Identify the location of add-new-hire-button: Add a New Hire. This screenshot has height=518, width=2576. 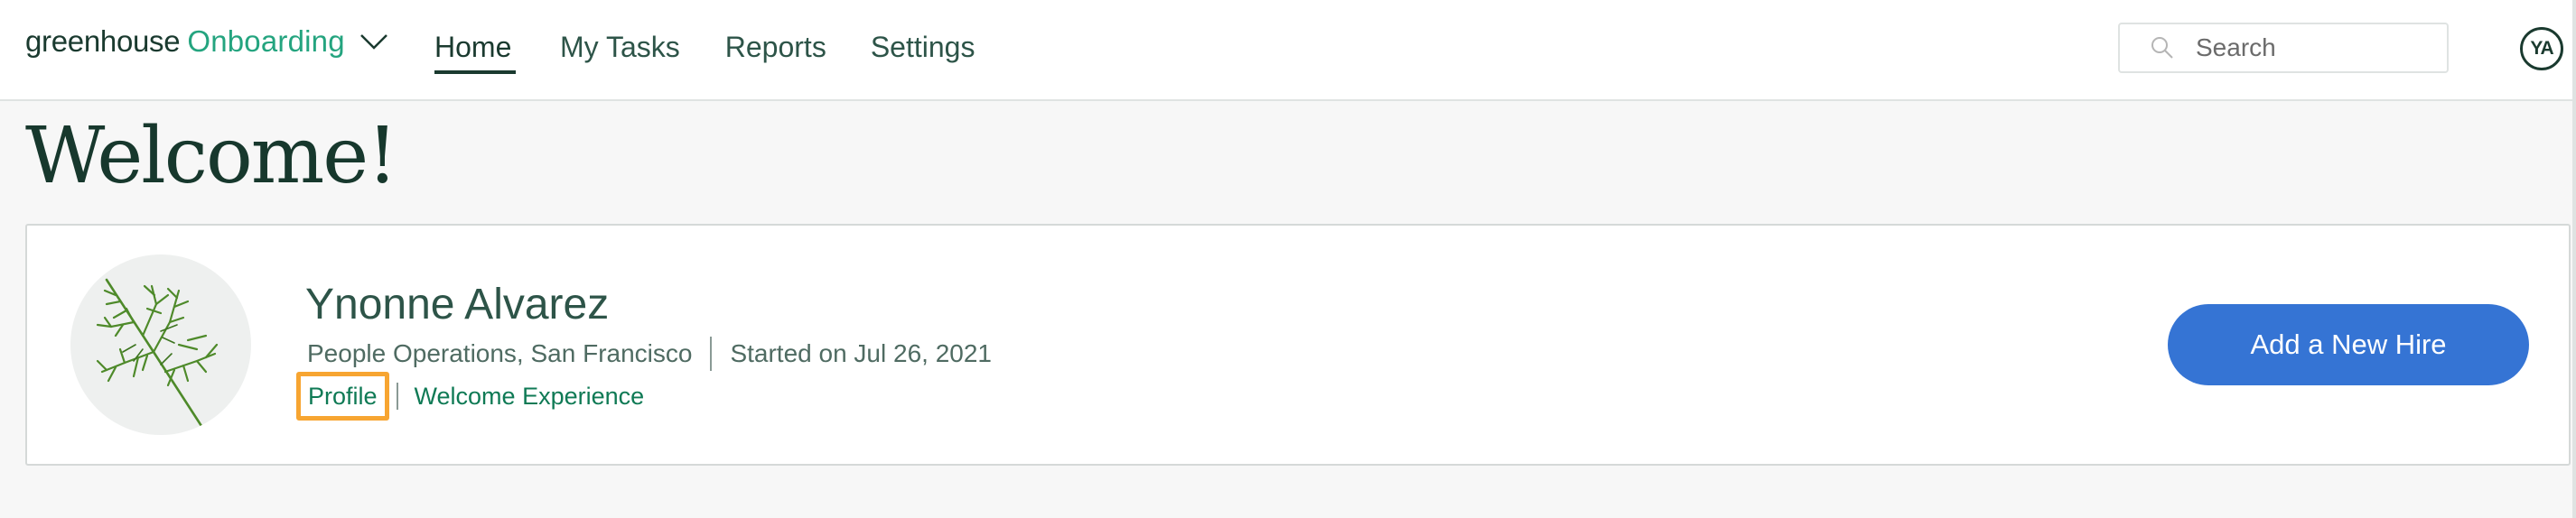
(2348, 344).